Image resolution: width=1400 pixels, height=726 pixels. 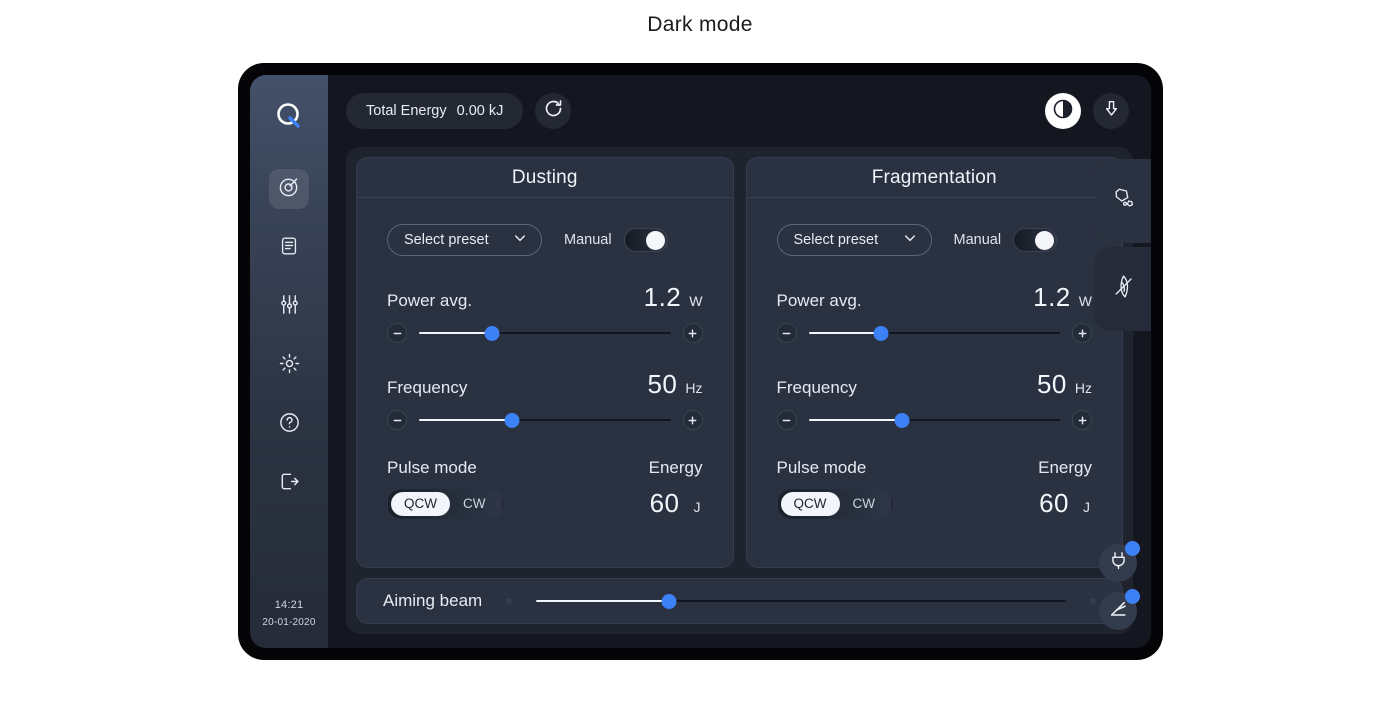 I want to click on sidebar-item-help, so click(x=289, y=425).